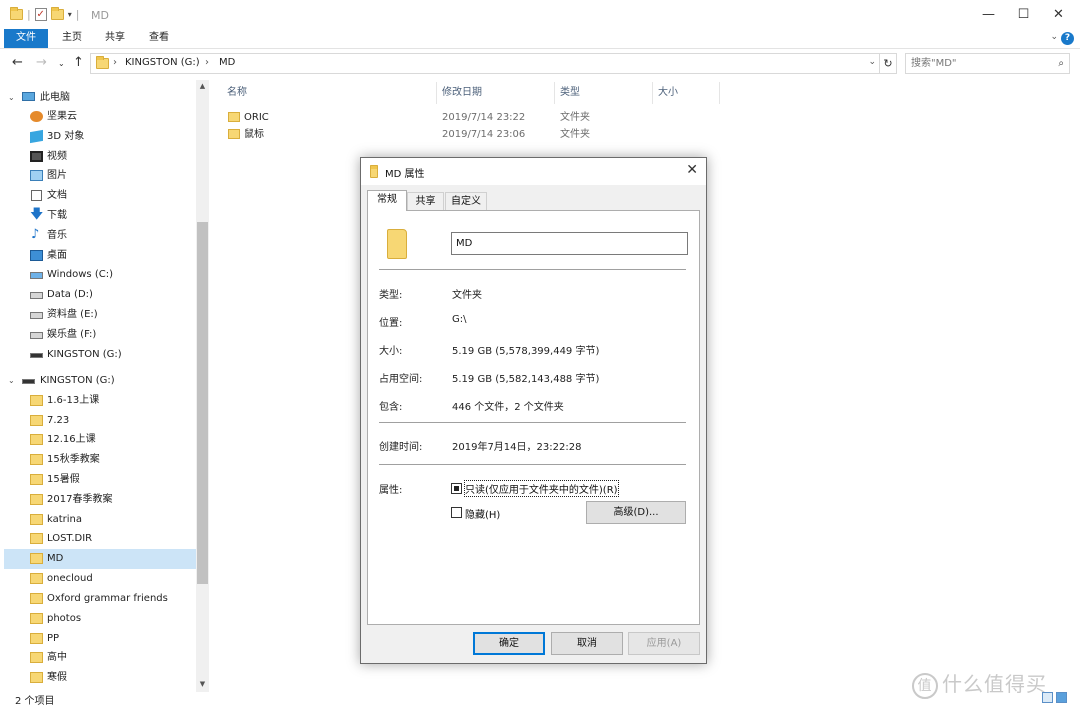 This screenshot has height=709, width=1080. Describe the element at coordinates (100, 559) in the screenshot. I see `nav-folder-selected: MD` at that location.